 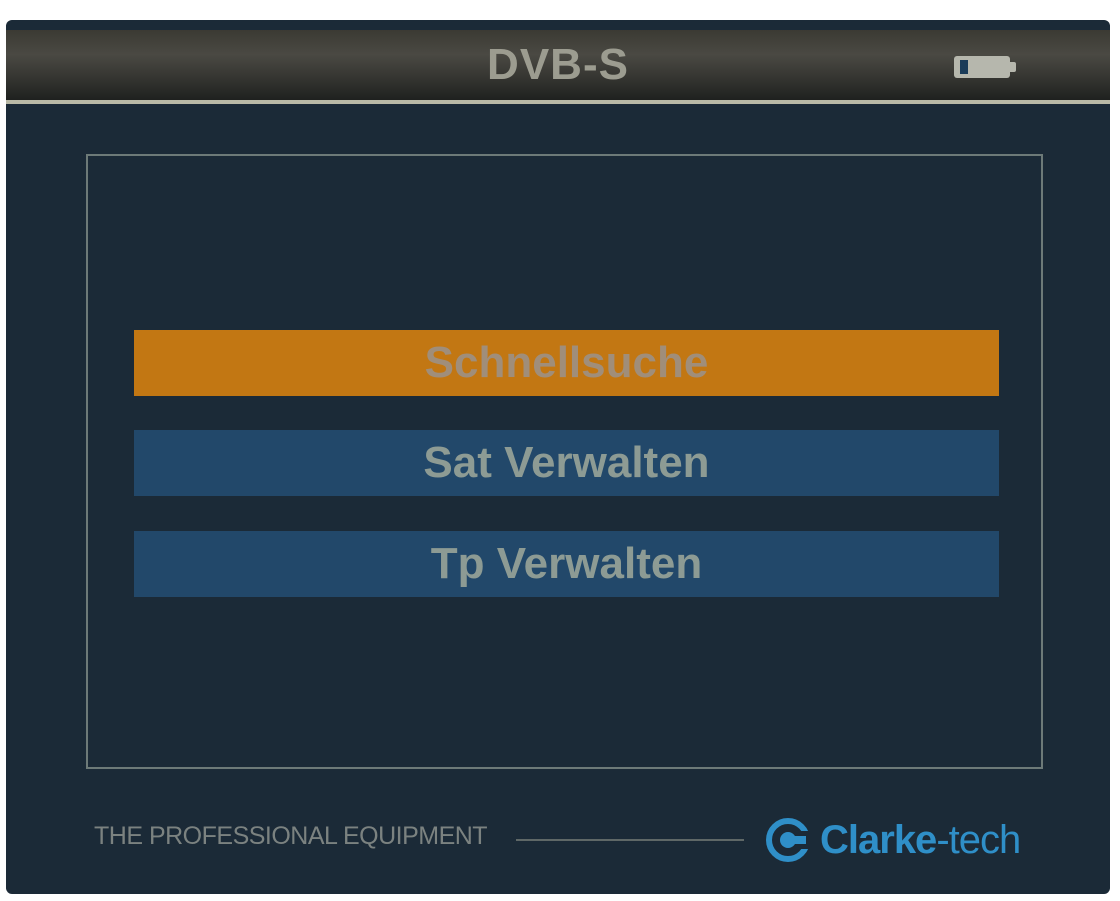 I want to click on battery-level, so click(x=964, y=67).